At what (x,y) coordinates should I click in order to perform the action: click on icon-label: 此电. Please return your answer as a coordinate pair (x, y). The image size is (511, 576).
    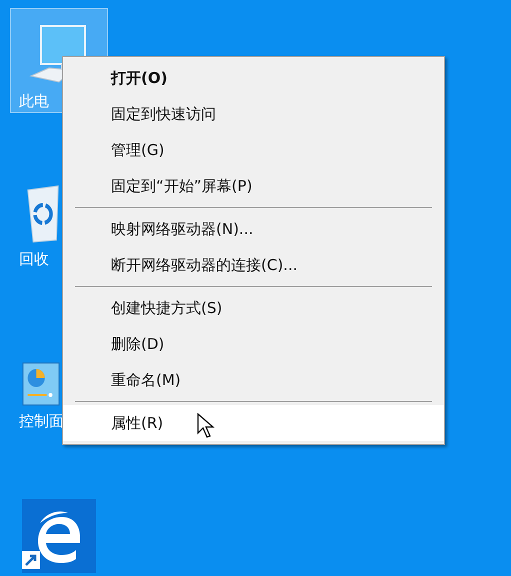
    Looking at the image, I should click on (33, 101).